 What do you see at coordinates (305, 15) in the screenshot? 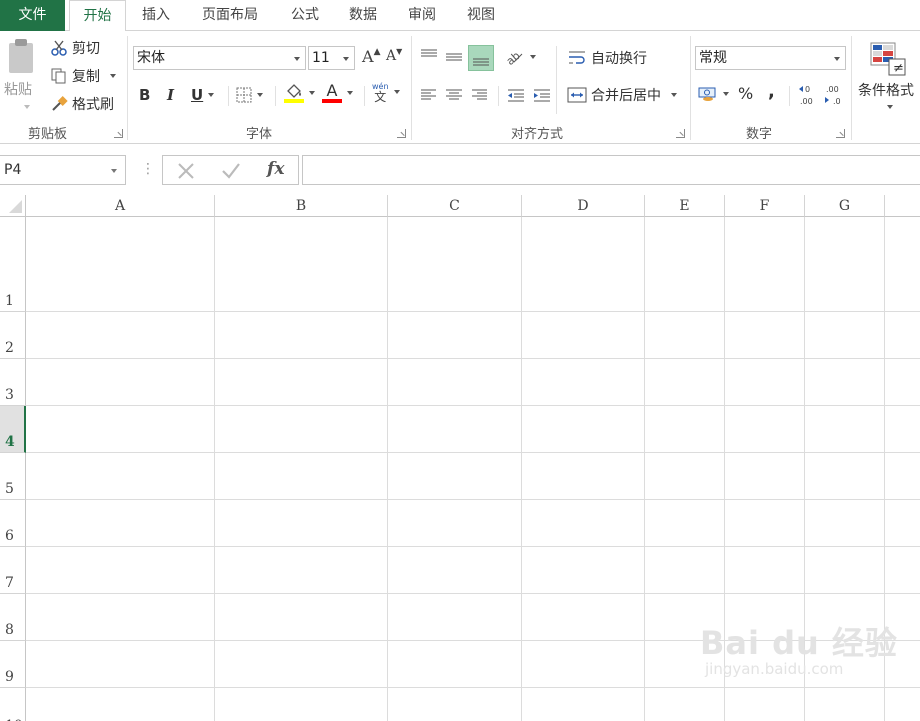
I see `tab-formulas: 公式` at bounding box center [305, 15].